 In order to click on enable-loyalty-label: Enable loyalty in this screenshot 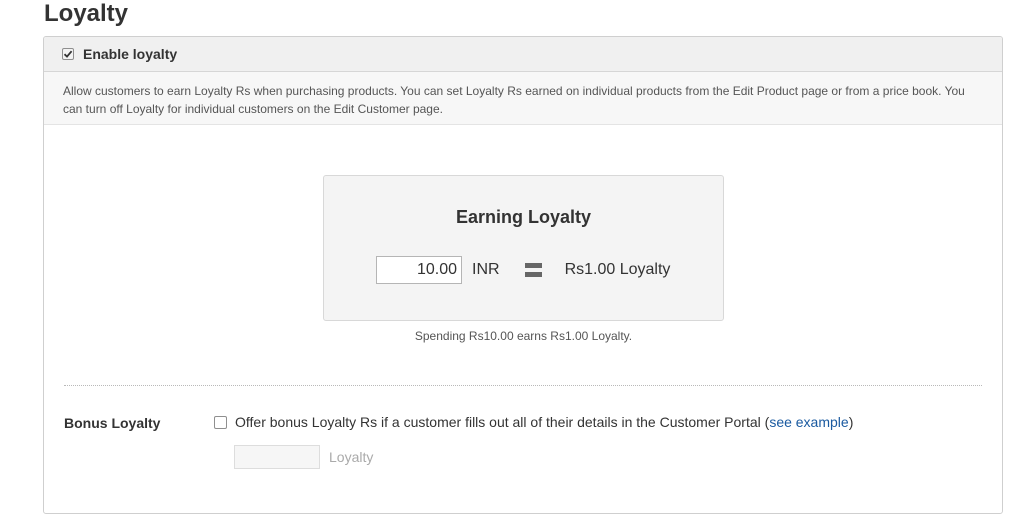, I will do `click(130, 54)`.